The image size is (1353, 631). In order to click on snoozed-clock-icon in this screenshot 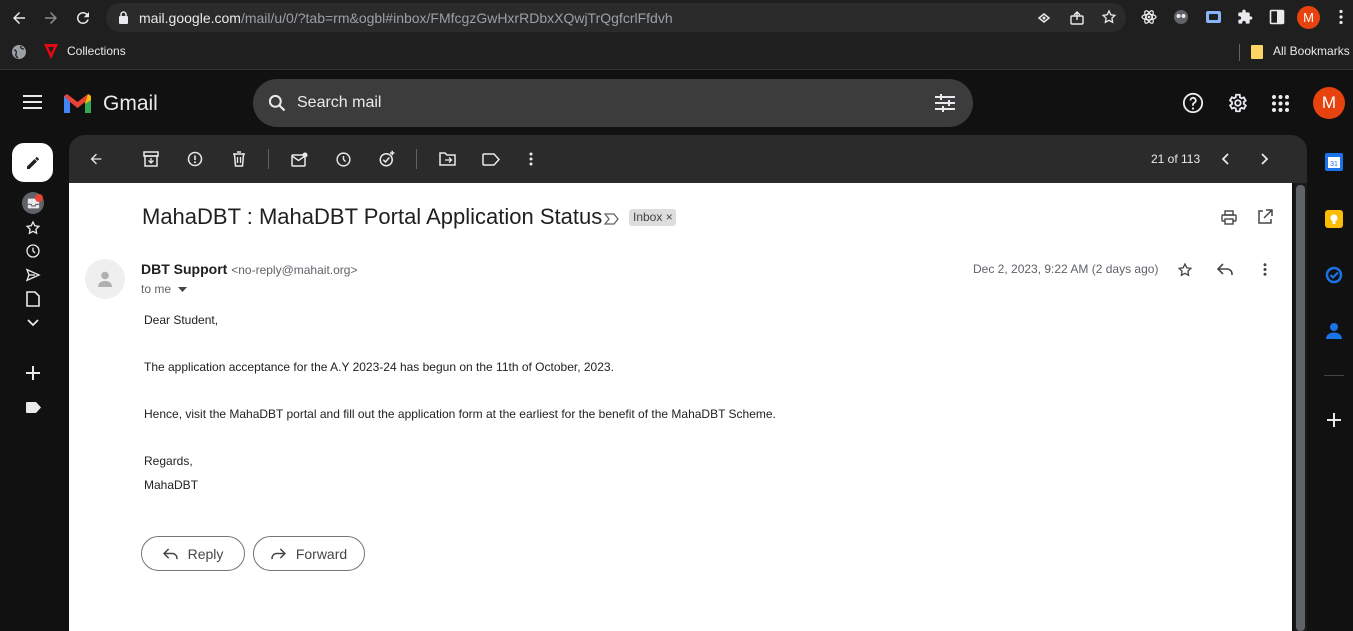, I will do `click(33, 251)`.